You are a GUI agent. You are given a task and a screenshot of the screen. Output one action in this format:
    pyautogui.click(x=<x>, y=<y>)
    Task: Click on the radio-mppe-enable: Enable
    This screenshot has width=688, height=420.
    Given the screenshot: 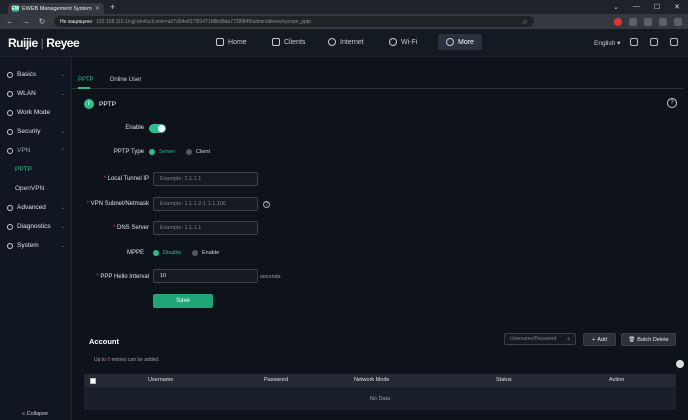 What is the action you would take?
    pyautogui.click(x=205, y=253)
    